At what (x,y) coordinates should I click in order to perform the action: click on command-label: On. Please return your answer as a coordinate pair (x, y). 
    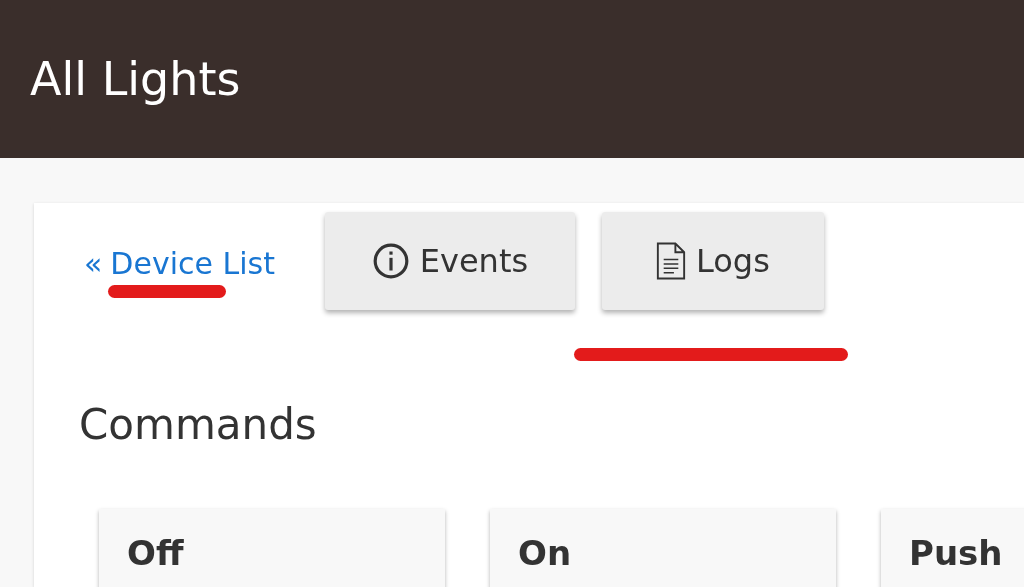
    Looking at the image, I should click on (545, 553).